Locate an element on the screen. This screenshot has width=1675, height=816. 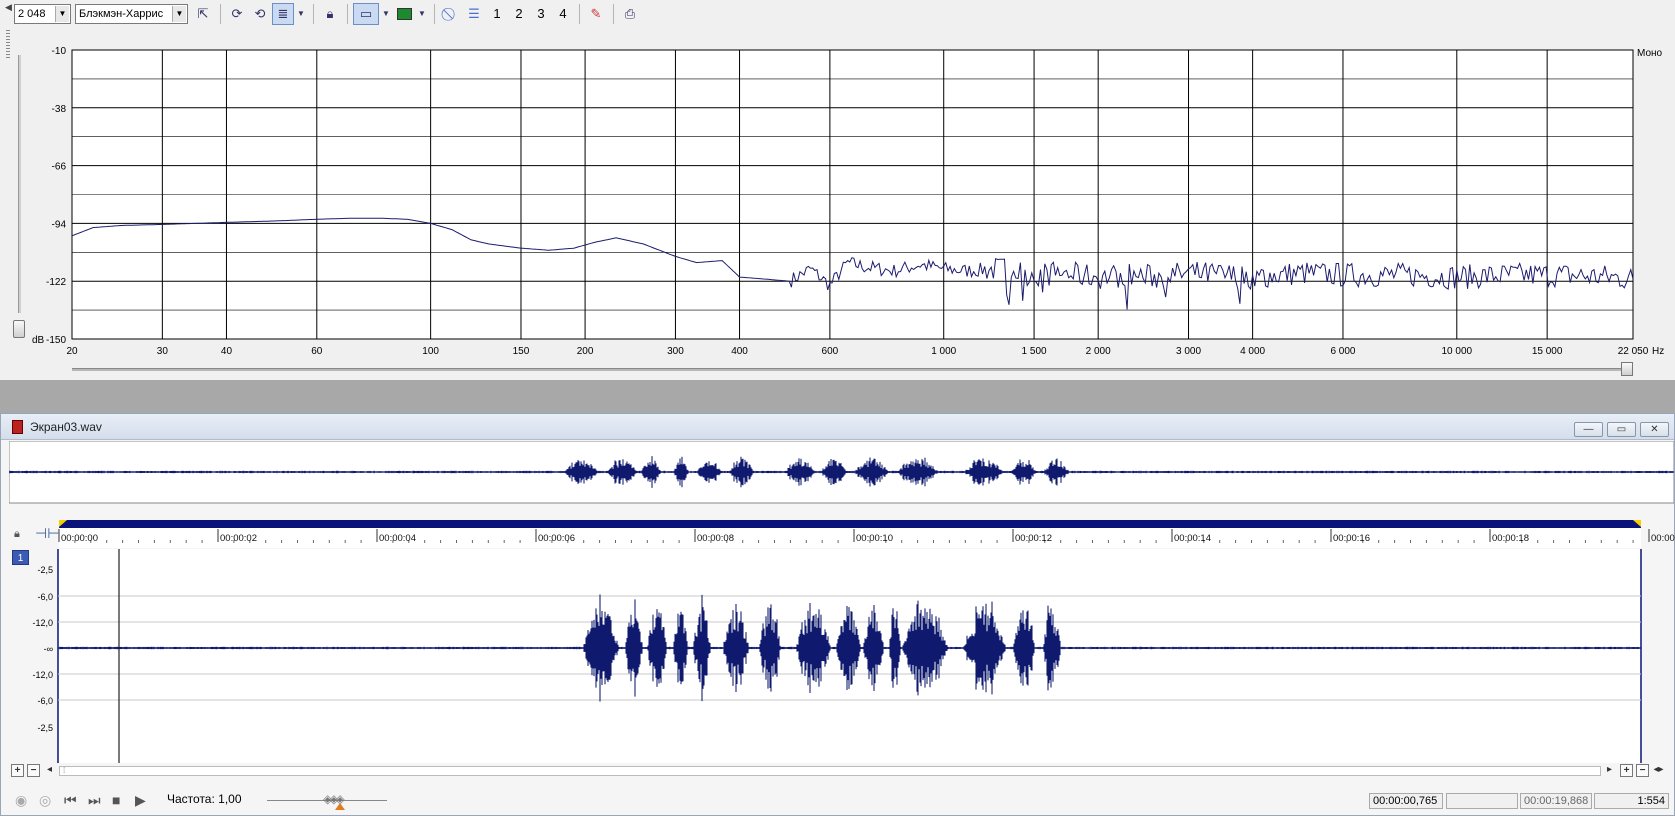
color-map-icon is located at coordinates (404, 14).